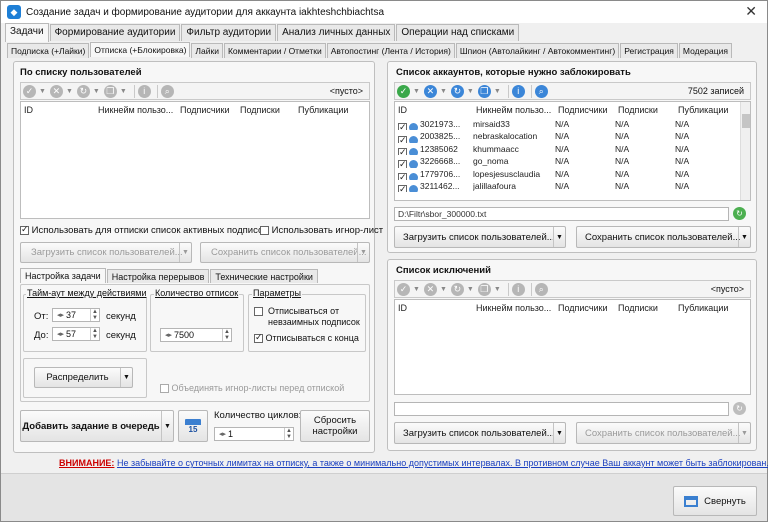 The height and width of the screenshot is (522, 768). I want to click on opt-from-end-checkbox, so click(258, 338).